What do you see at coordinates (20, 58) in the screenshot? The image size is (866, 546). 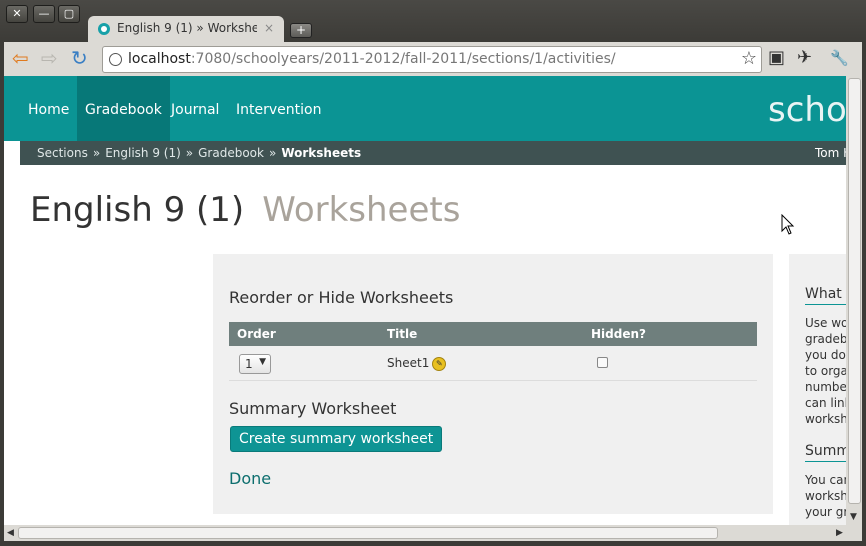 I see `back-button: ⇦` at bounding box center [20, 58].